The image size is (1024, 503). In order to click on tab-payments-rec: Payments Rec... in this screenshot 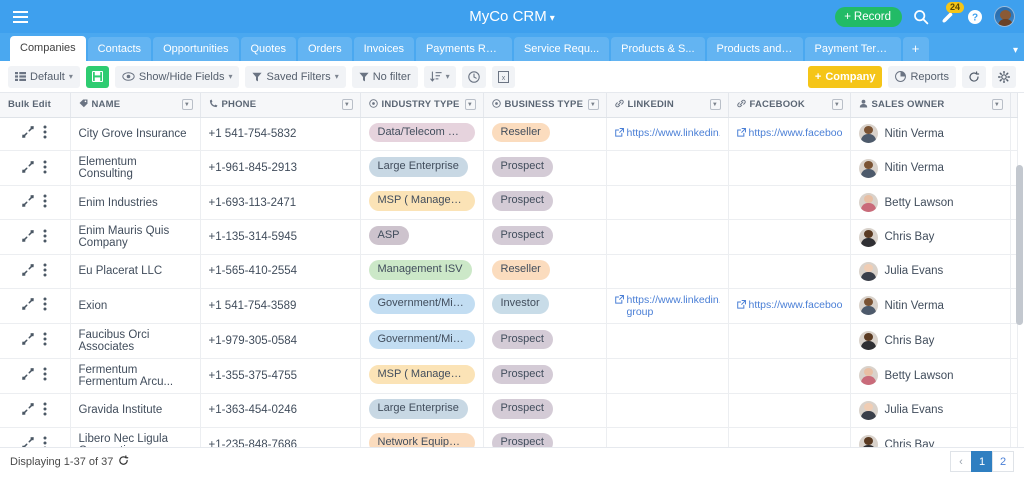, I will do `click(463, 49)`.